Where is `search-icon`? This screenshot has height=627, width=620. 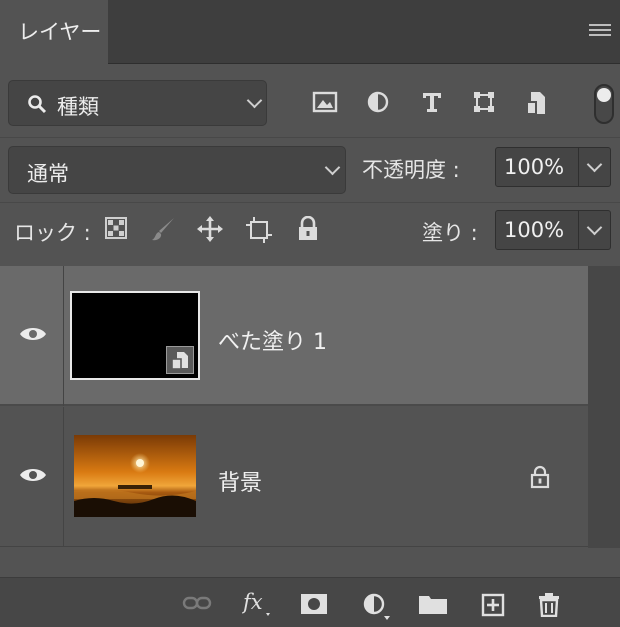
search-icon is located at coordinates (37, 104).